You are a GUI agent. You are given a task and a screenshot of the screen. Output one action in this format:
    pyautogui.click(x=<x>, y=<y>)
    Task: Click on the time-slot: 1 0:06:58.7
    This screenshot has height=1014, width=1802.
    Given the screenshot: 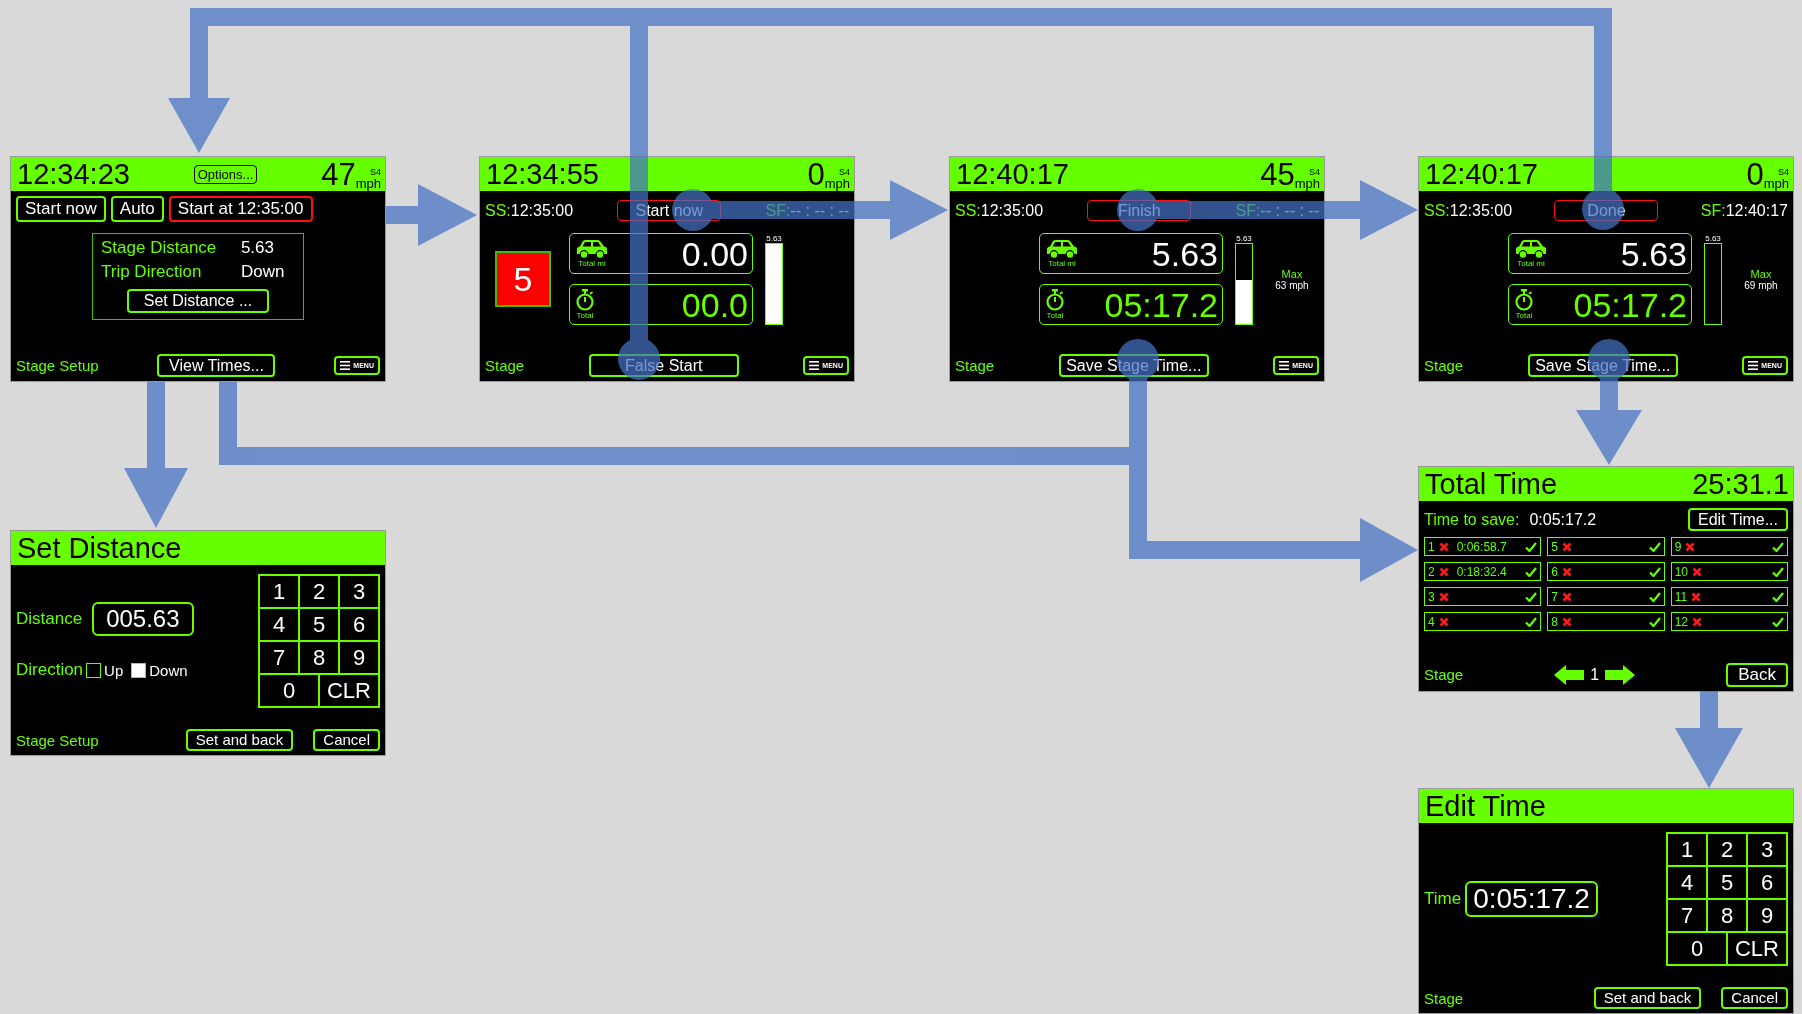 What is the action you would take?
    pyautogui.click(x=1483, y=547)
    